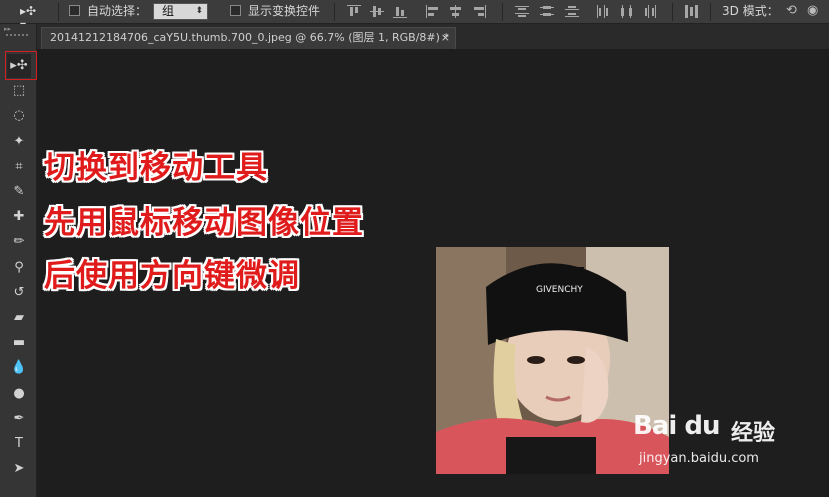 The width and height of the screenshot is (829, 497). I want to click on align-horizontal-center-icon, so click(456, 11).